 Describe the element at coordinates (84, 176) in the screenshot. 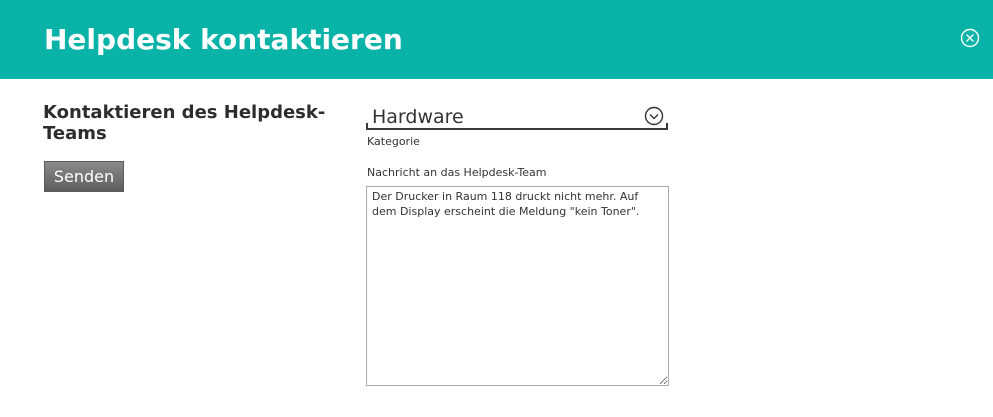

I see `send-button: Senden` at that location.